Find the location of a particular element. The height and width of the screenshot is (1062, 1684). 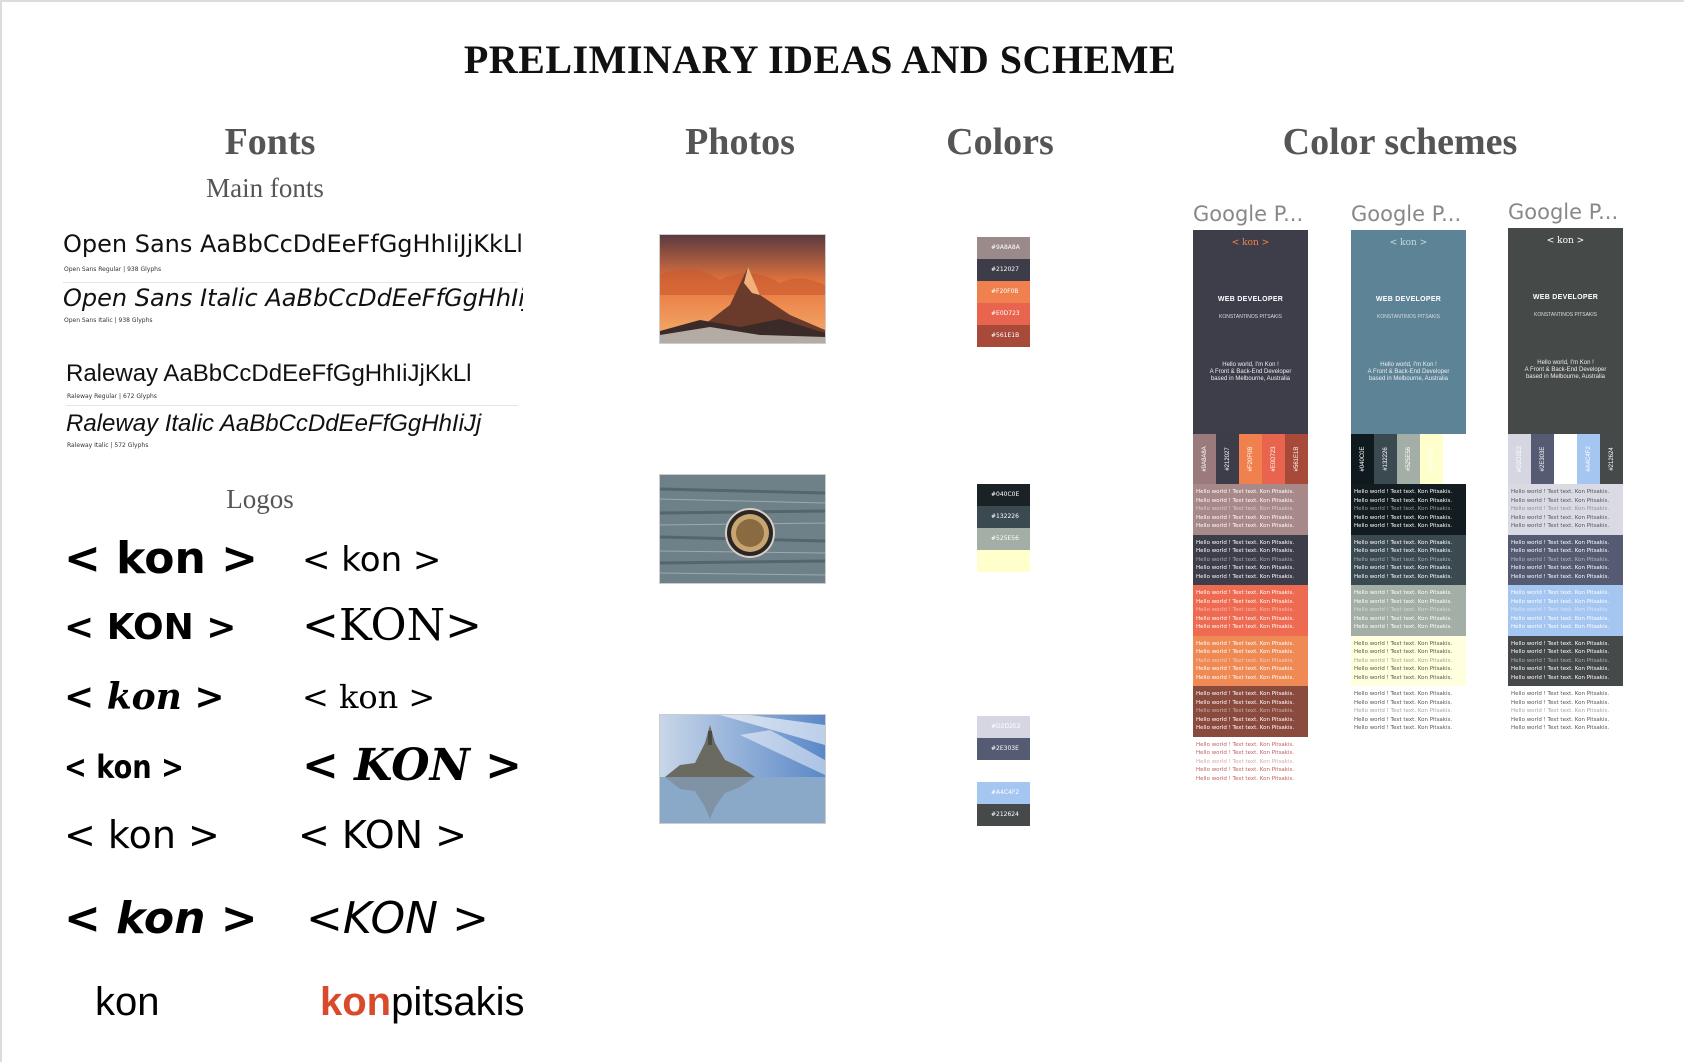

color-schemes-heading: Color schemes is located at coordinates (1400, 142).